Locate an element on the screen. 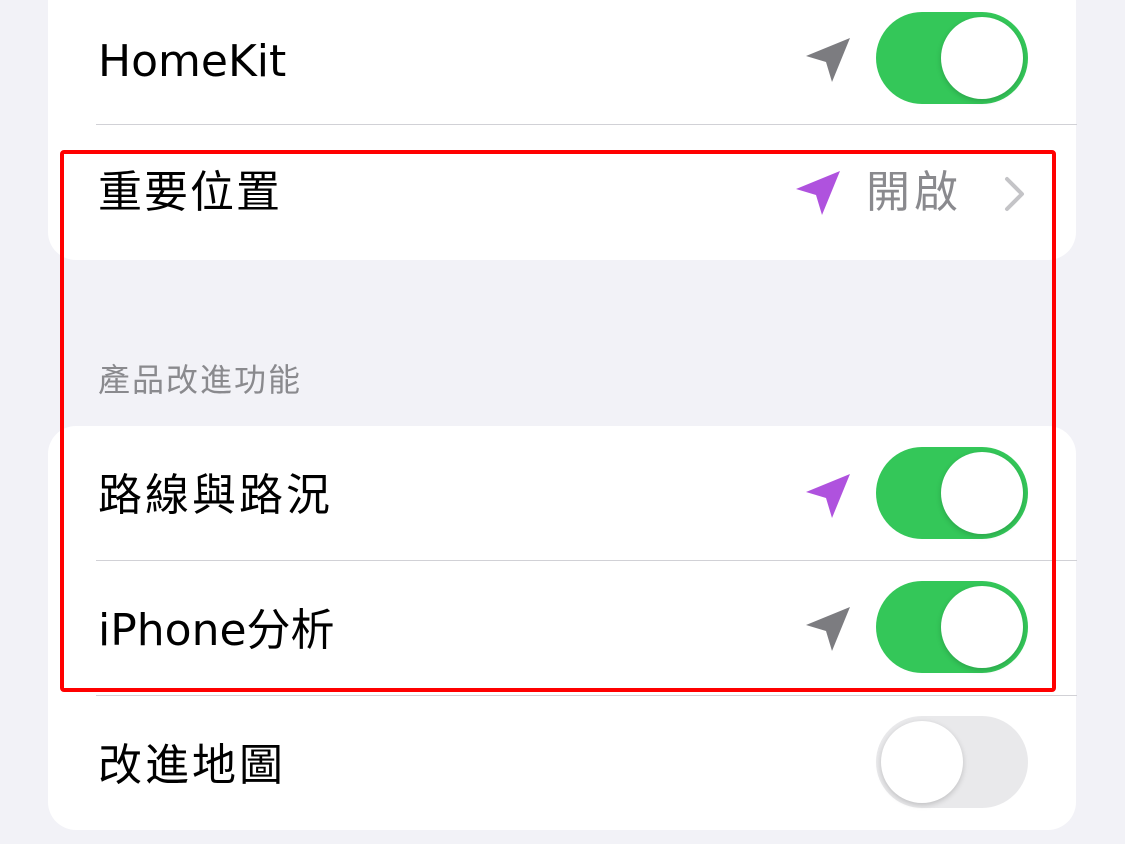 The image size is (1125, 844). row-iphone-analytics: iPhone分析 is located at coordinates (514, 628).